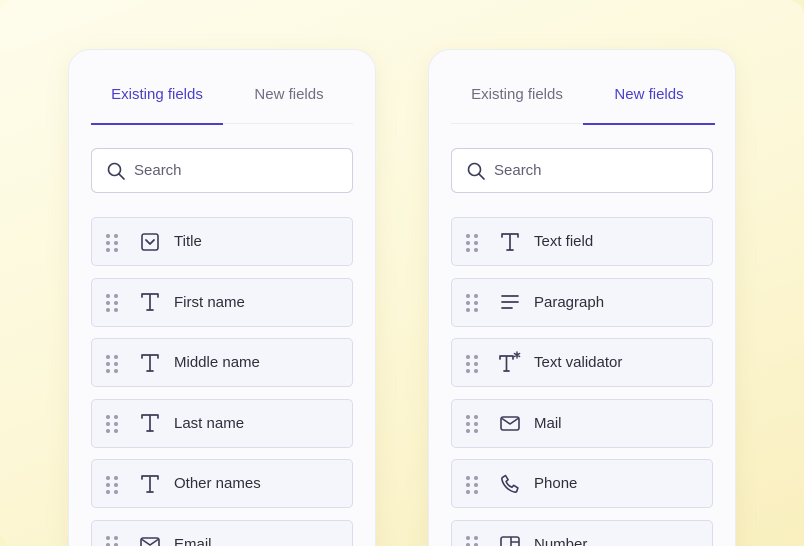 This screenshot has height=546, width=804. What do you see at coordinates (582, 532) in the screenshot?
I see `field-item-number: Number` at bounding box center [582, 532].